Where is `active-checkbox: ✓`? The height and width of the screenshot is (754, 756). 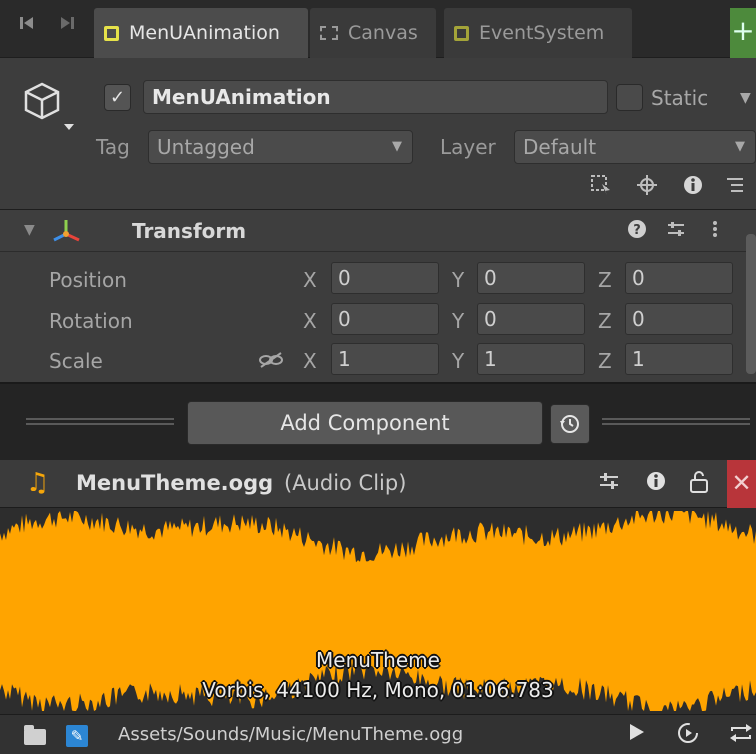 active-checkbox: ✓ is located at coordinates (117, 97).